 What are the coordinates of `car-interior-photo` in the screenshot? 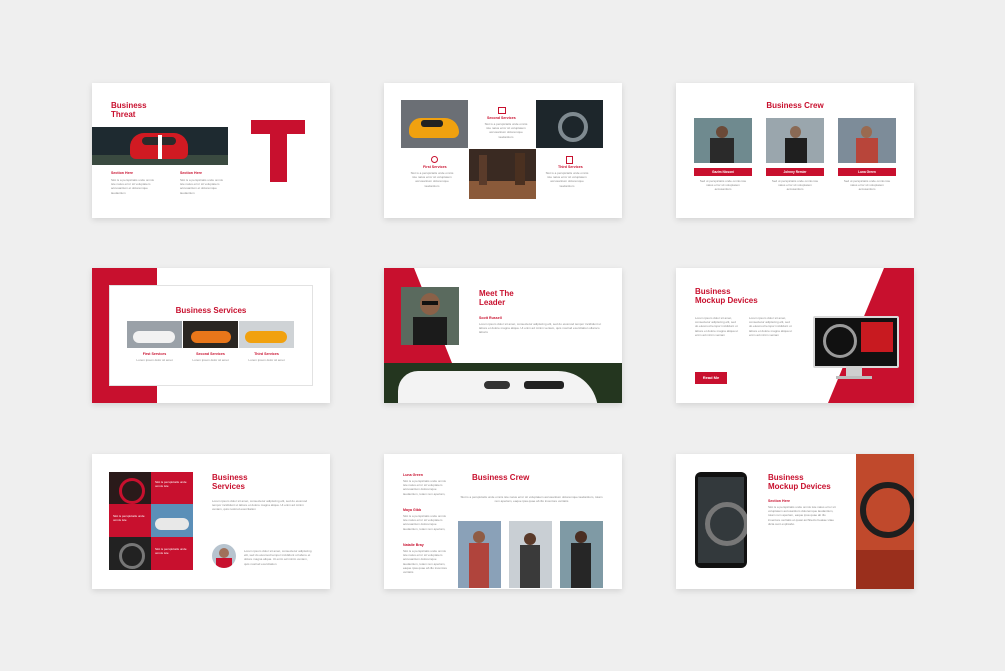 It's located at (885, 521).